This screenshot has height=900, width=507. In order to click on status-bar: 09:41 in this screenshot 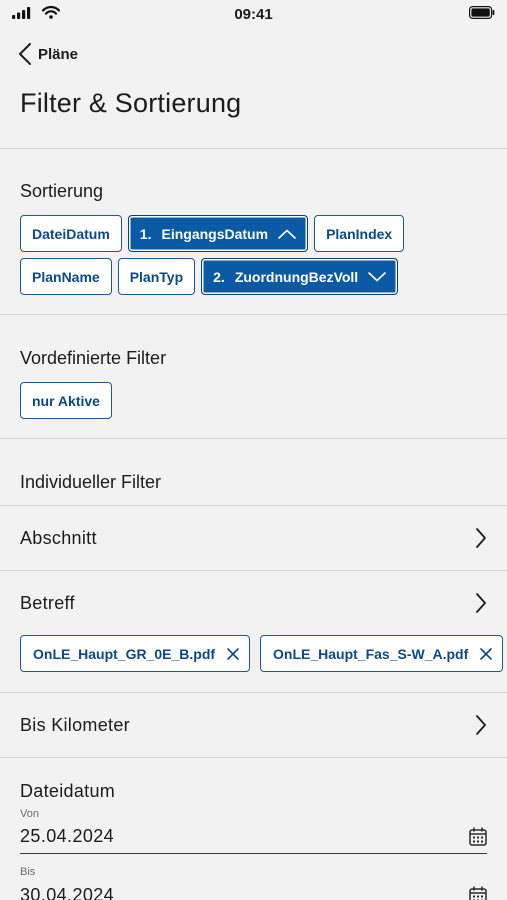, I will do `click(253, 15)`.